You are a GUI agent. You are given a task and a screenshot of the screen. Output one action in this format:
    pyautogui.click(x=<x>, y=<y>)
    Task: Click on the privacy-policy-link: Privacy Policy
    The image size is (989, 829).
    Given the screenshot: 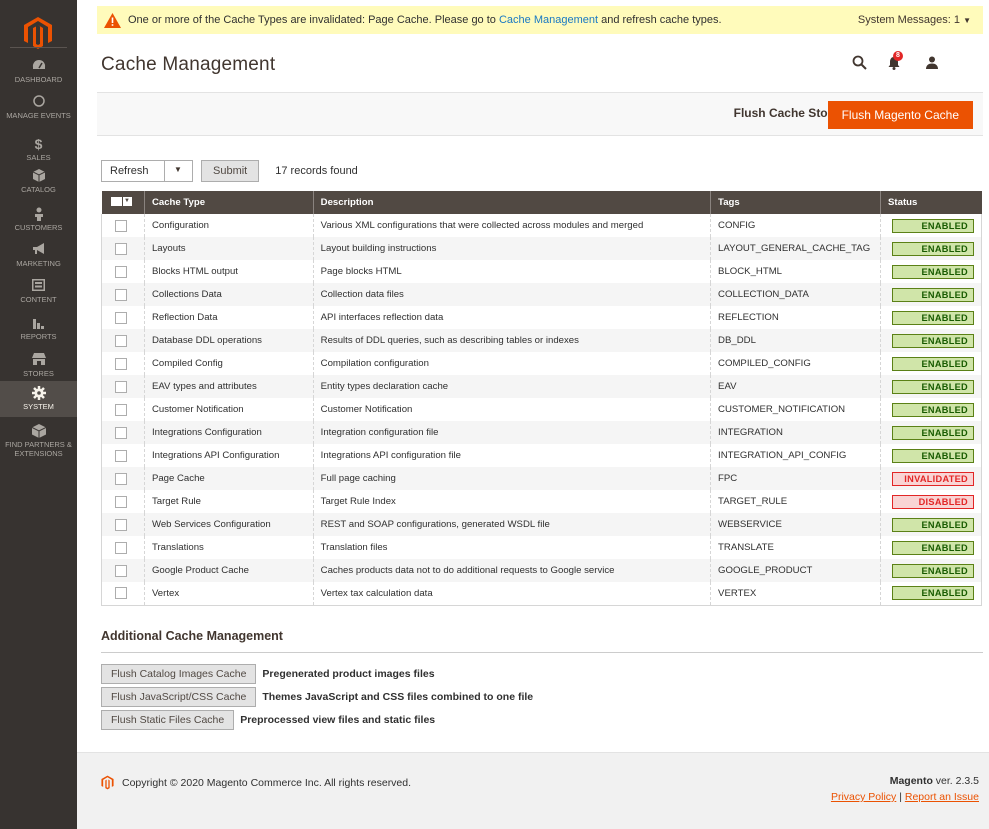 What is the action you would take?
    pyautogui.click(x=863, y=797)
    